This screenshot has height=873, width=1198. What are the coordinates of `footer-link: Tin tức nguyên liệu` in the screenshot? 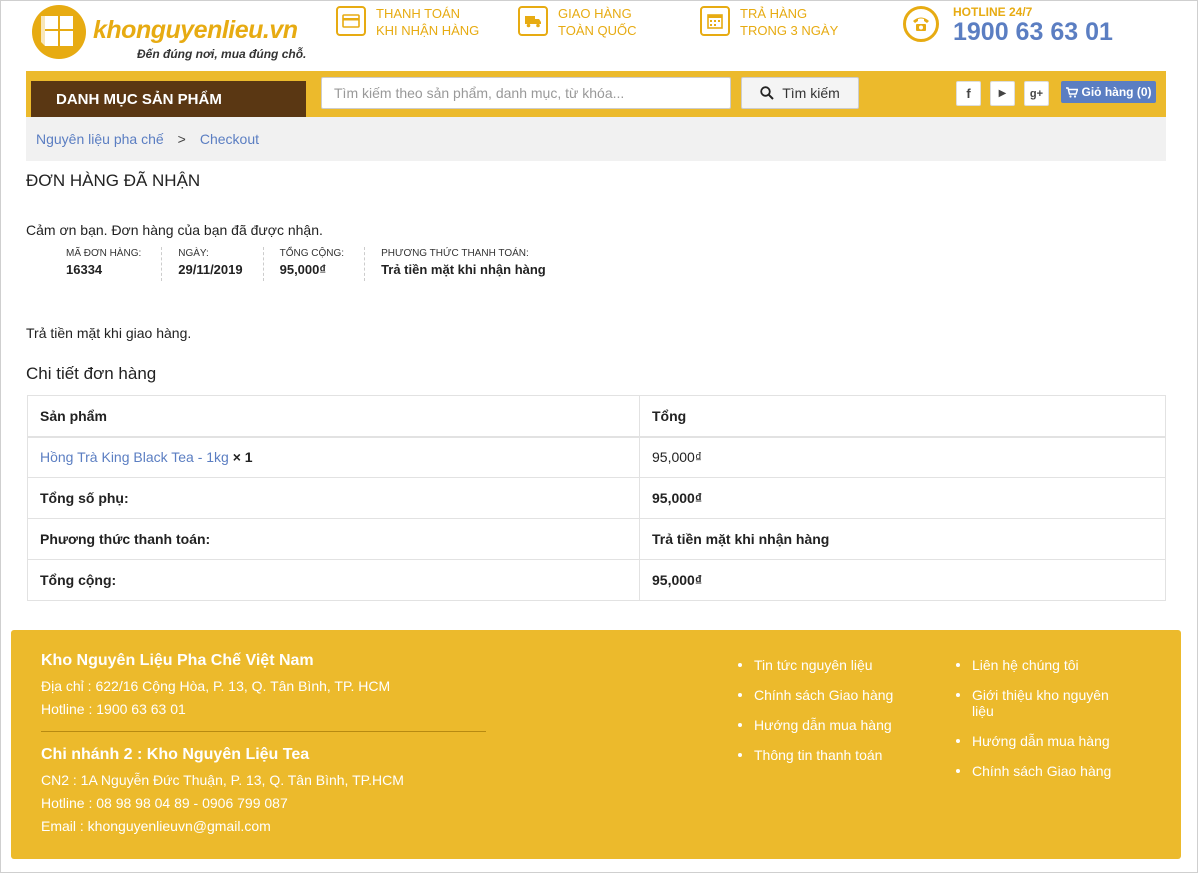 It's located at (836, 665).